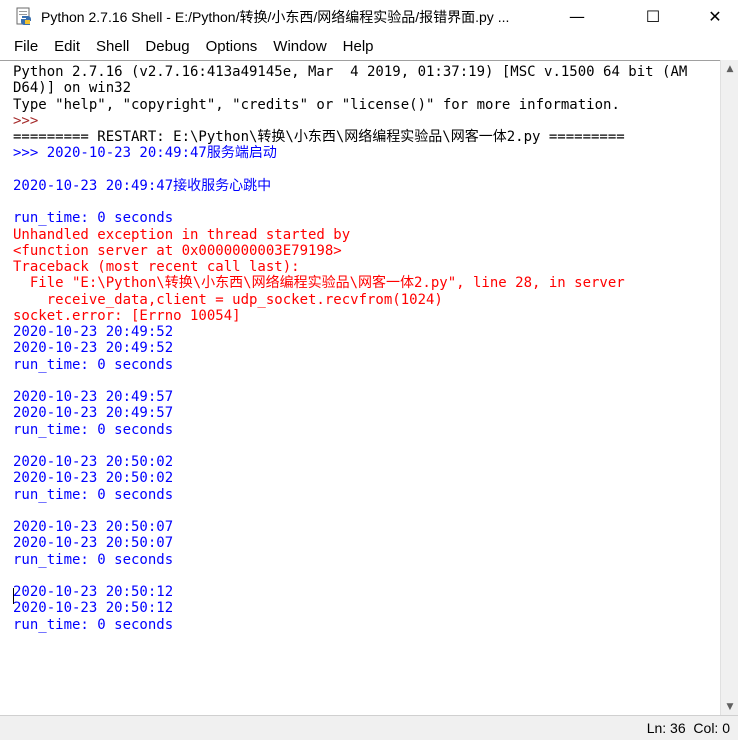  Describe the element at coordinates (729, 706) in the screenshot. I see `scroll-down-icon: ▼` at that location.